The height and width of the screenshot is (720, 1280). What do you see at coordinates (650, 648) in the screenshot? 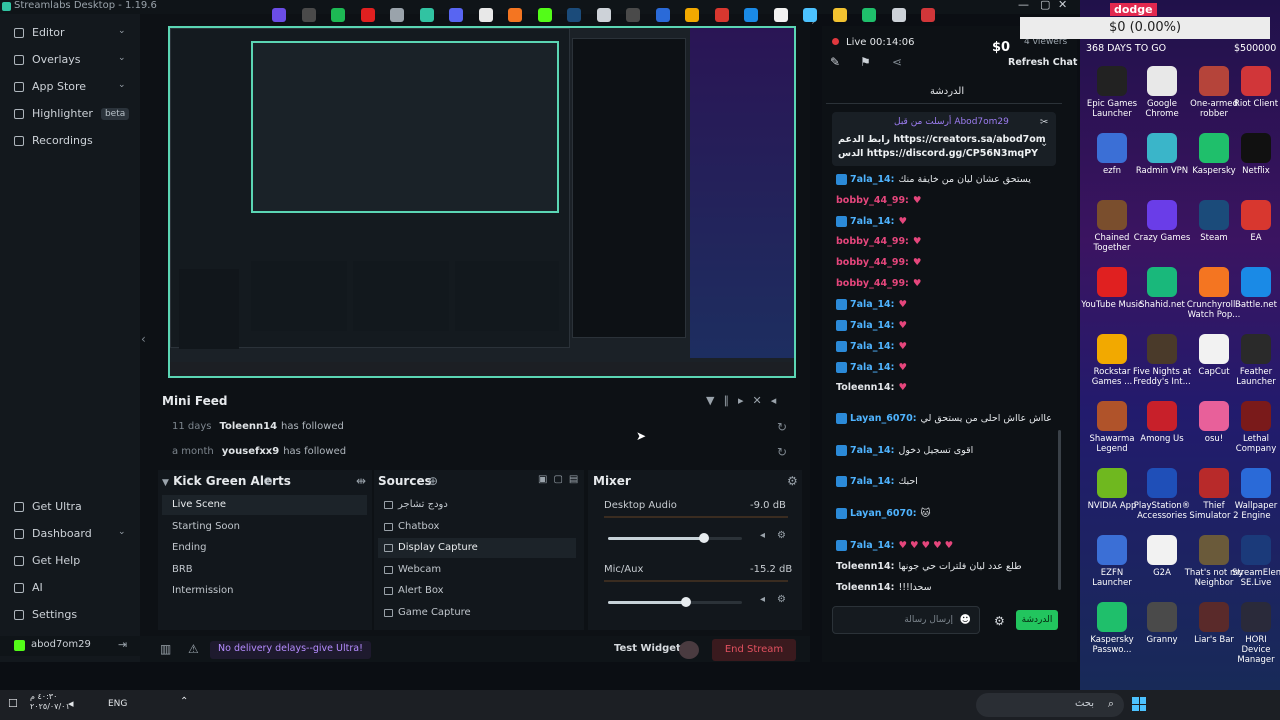
I see `test-widgets-button: Test Widgets` at bounding box center [650, 648].